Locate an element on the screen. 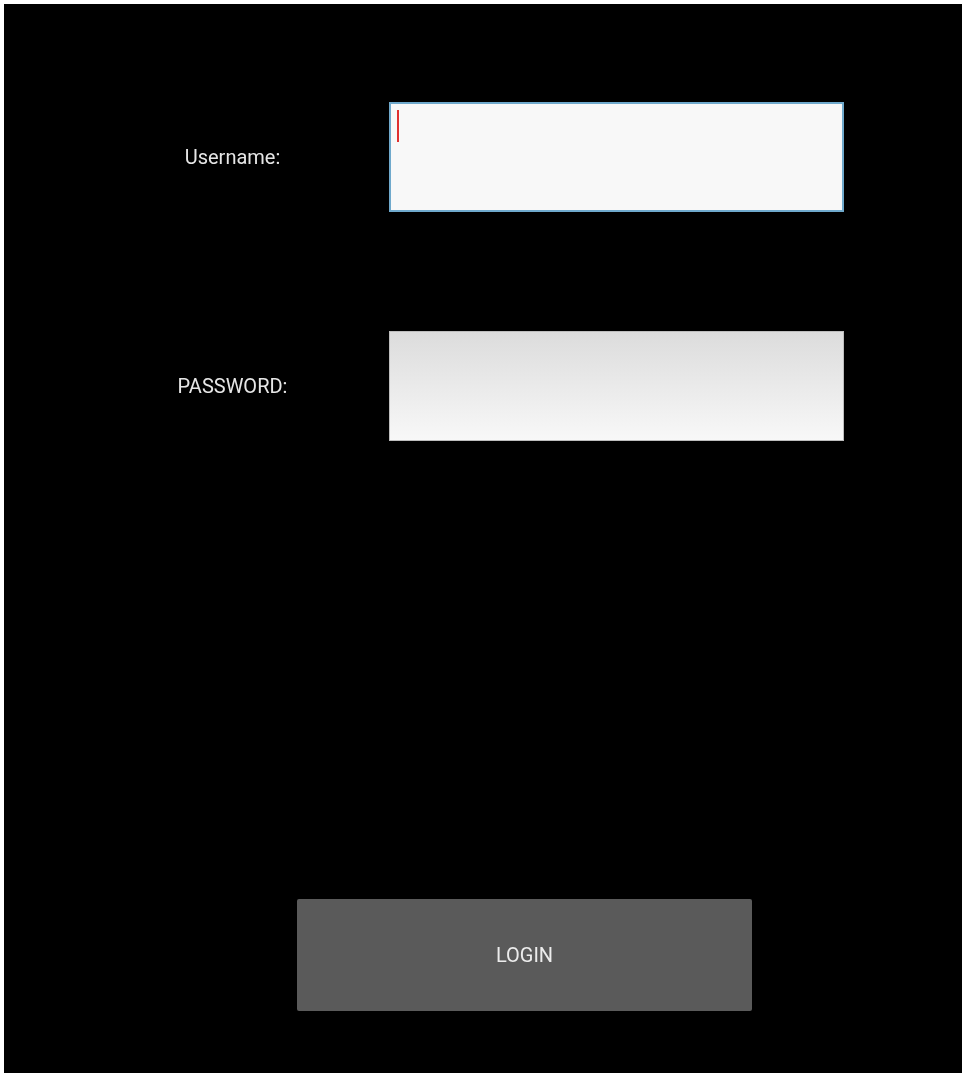 This screenshot has width=966, height=1077. login-button: LOGIN is located at coordinates (524, 955).